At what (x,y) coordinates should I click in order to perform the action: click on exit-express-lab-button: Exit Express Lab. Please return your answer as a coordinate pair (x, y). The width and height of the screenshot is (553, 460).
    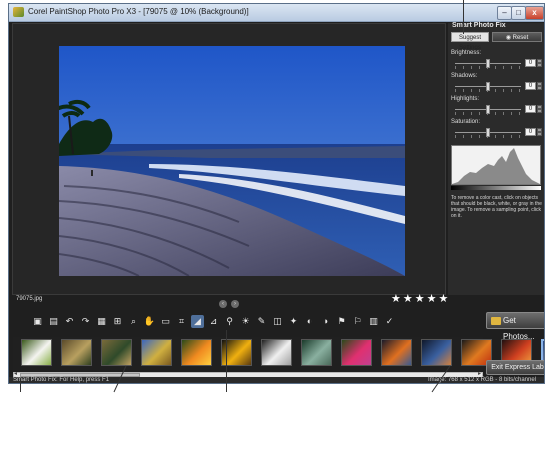
    Looking at the image, I should click on (515, 367).